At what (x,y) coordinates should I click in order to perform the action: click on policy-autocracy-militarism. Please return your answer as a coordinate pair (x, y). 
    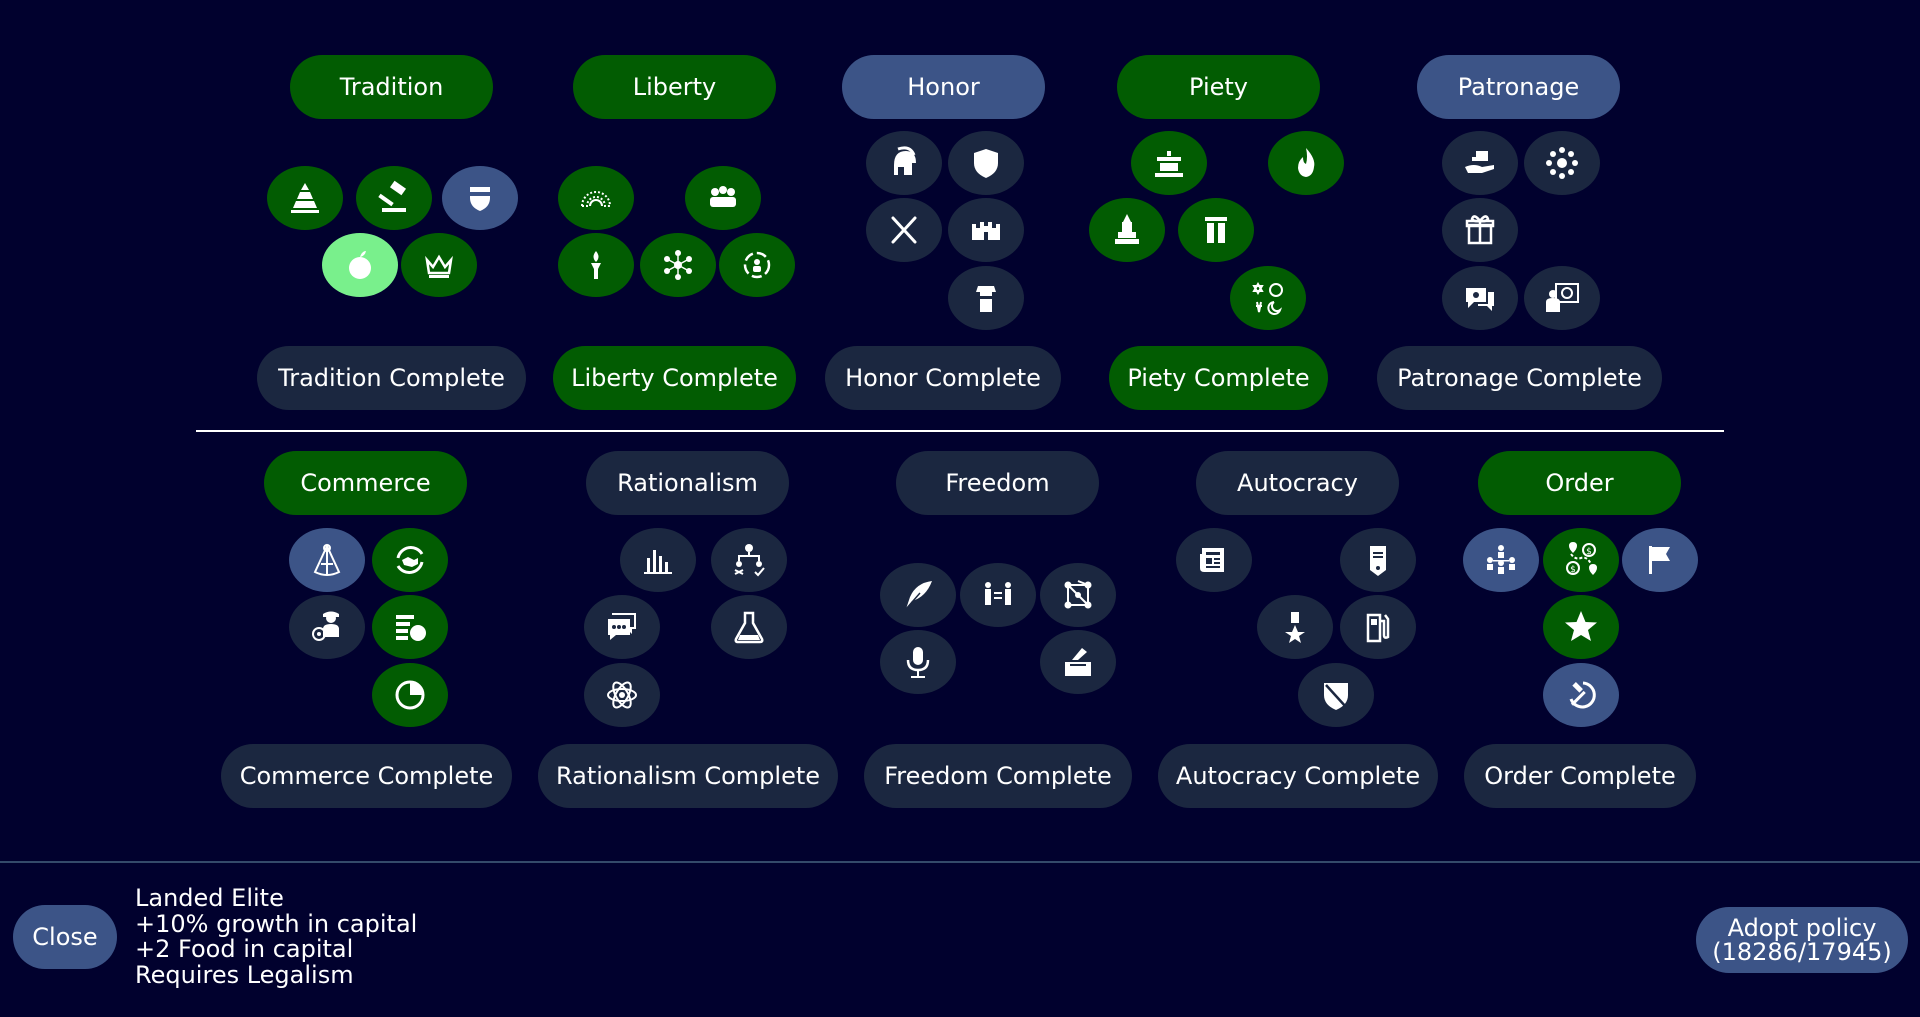
    Looking at the image, I should click on (1378, 560).